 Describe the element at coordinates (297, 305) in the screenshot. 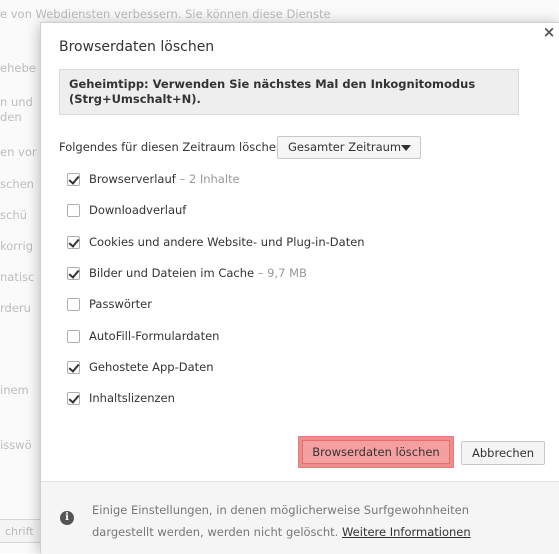

I see `option-passwords: Passwörter` at that location.